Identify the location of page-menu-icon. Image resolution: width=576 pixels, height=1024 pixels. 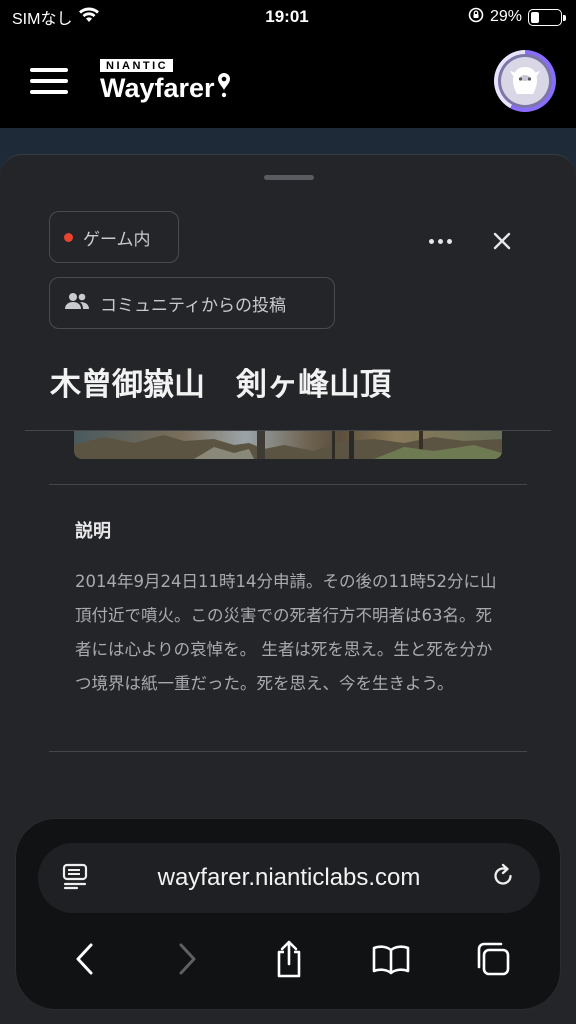
(75, 878).